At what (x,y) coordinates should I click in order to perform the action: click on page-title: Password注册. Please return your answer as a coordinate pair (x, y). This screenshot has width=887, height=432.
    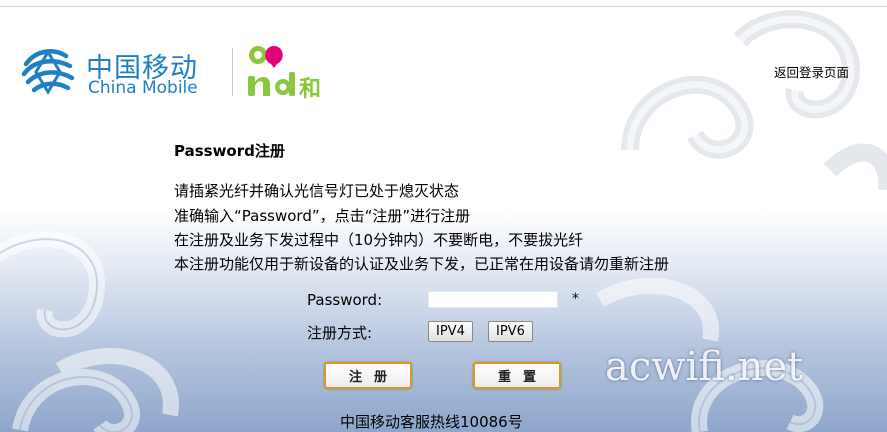
    Looking at the image, I should click on (229, 151).